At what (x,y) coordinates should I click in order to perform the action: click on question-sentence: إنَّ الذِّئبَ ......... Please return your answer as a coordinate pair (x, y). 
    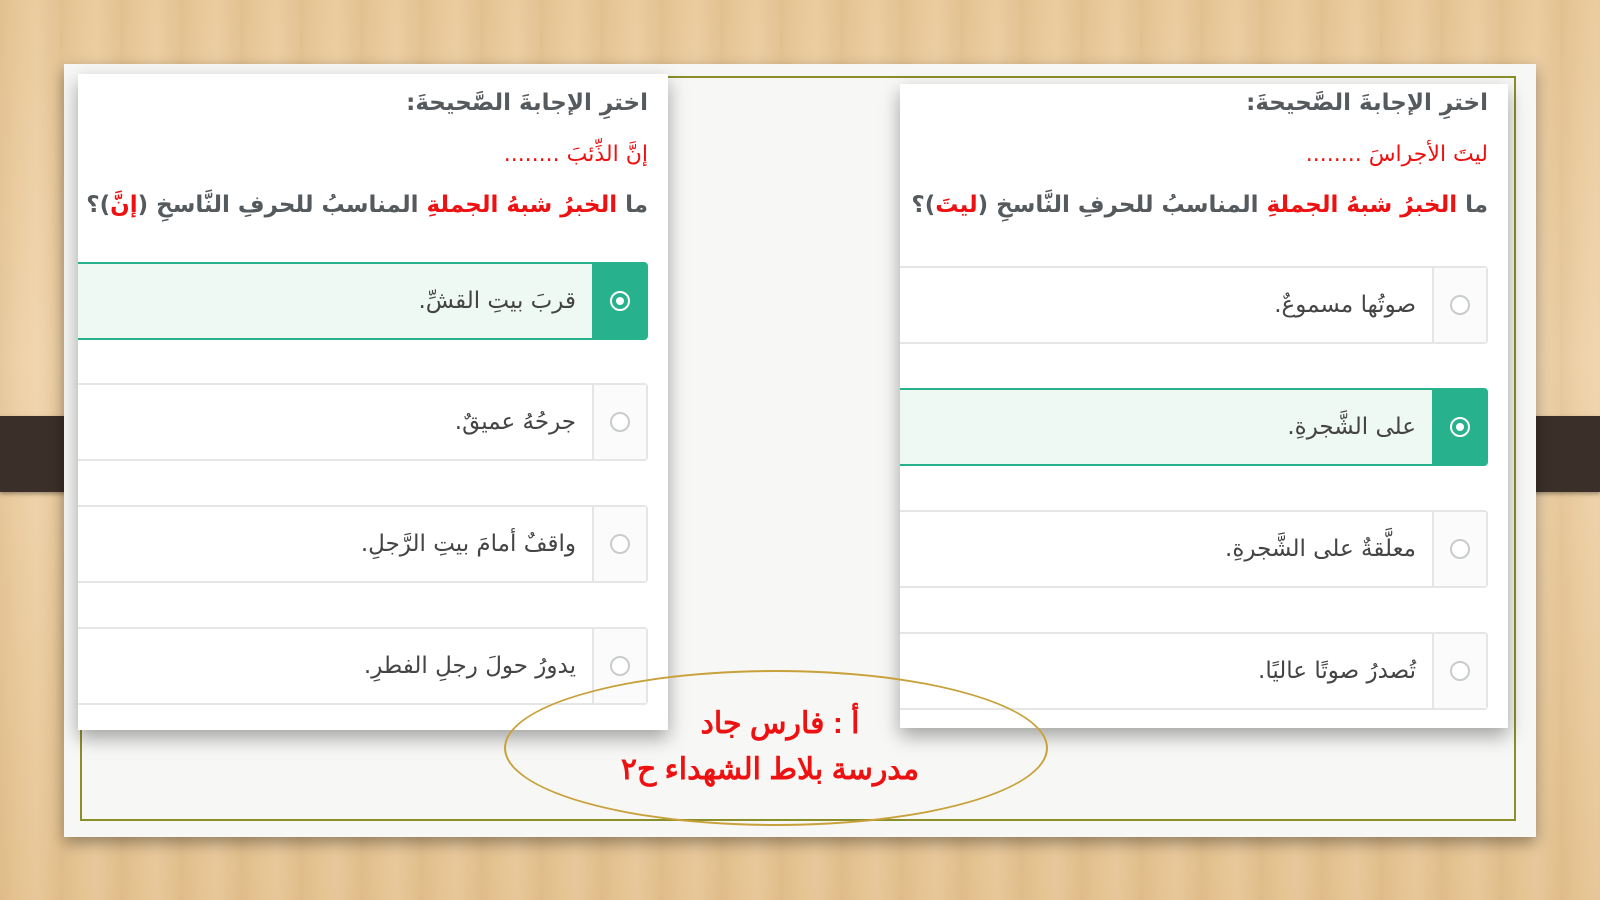
    Looking at the image, I should click on (575, 154).